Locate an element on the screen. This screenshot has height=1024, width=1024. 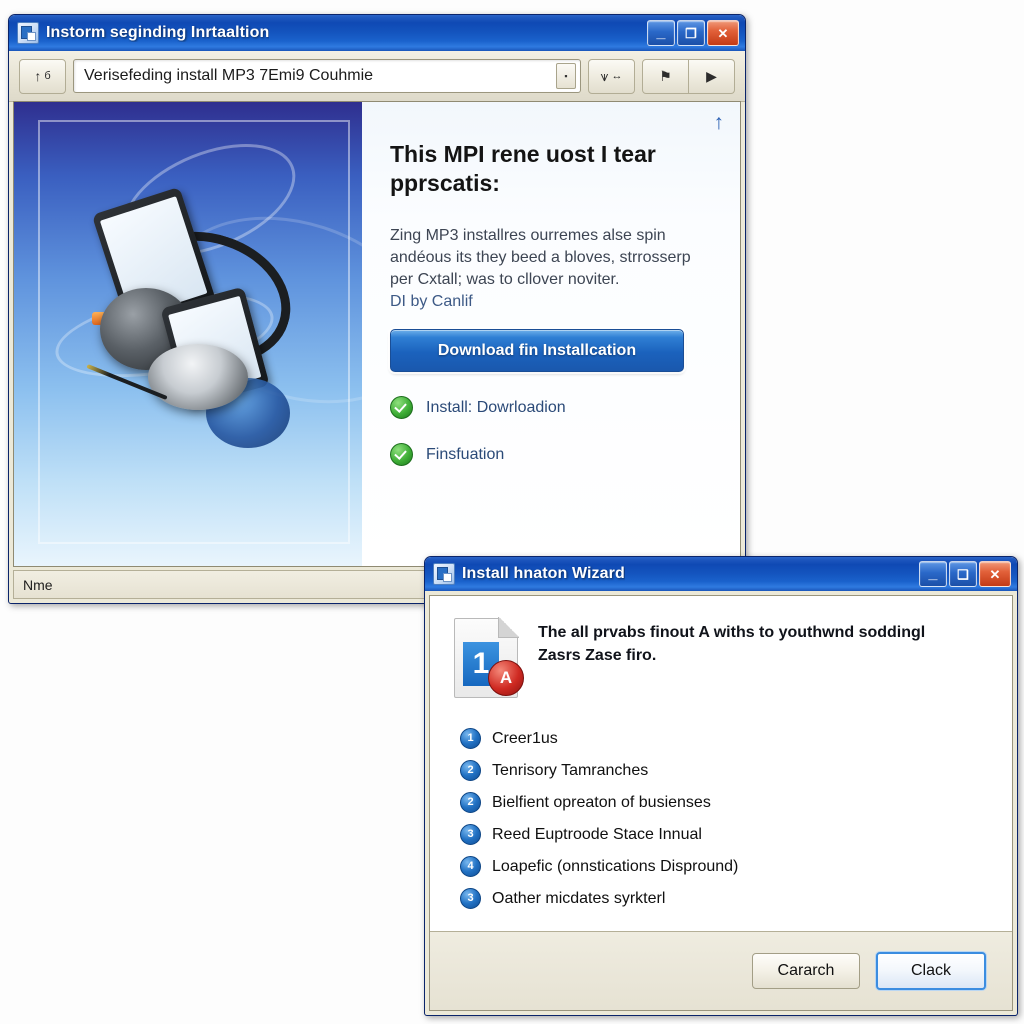
close-button: ✕ is located at coordinates (723, 33).